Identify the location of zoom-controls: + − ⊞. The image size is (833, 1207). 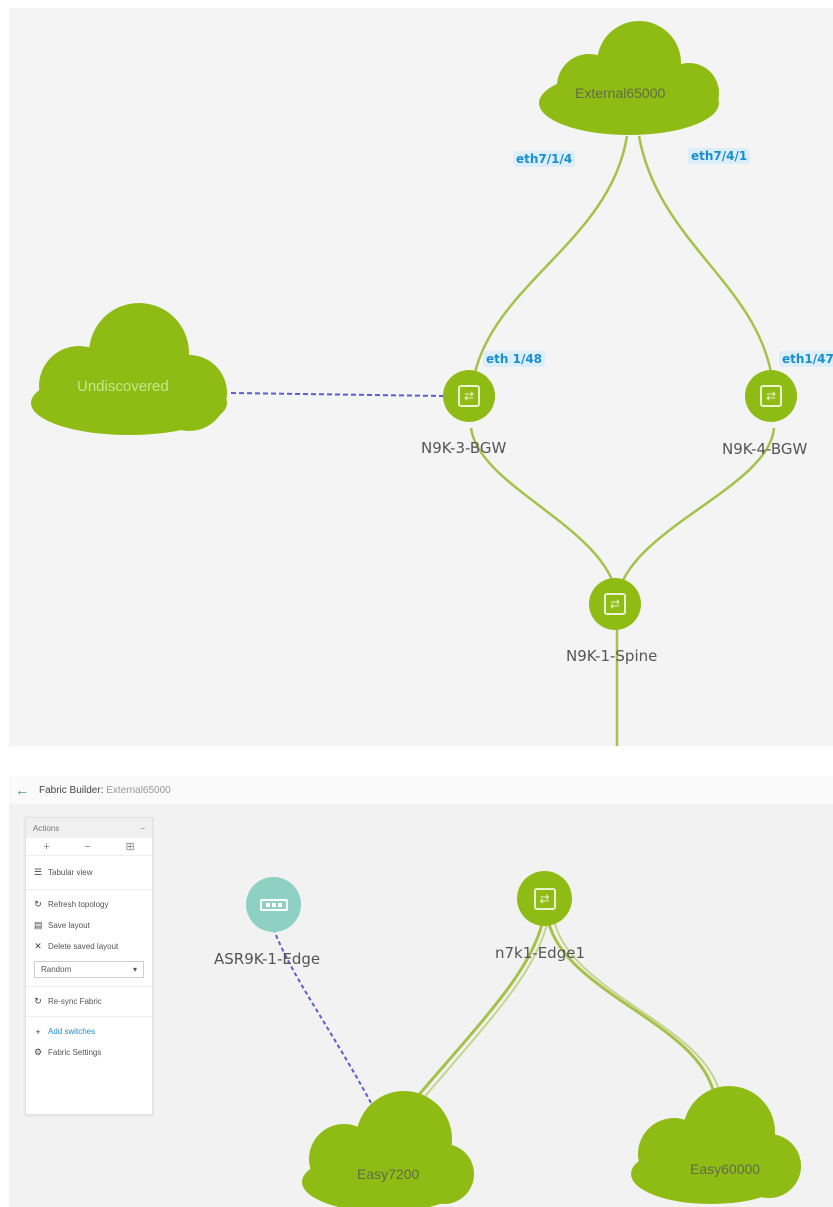
(89, 847).